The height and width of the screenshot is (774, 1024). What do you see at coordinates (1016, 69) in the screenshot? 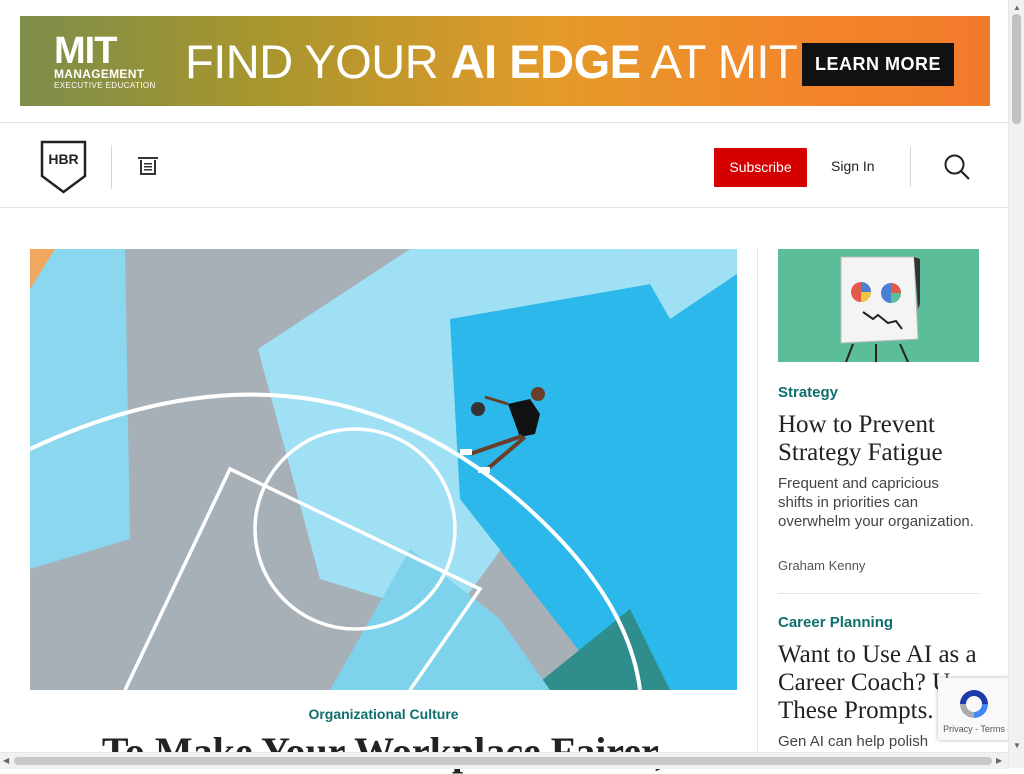
I see `vertical-scroll-thumb` at bounding box center [1016, 69].